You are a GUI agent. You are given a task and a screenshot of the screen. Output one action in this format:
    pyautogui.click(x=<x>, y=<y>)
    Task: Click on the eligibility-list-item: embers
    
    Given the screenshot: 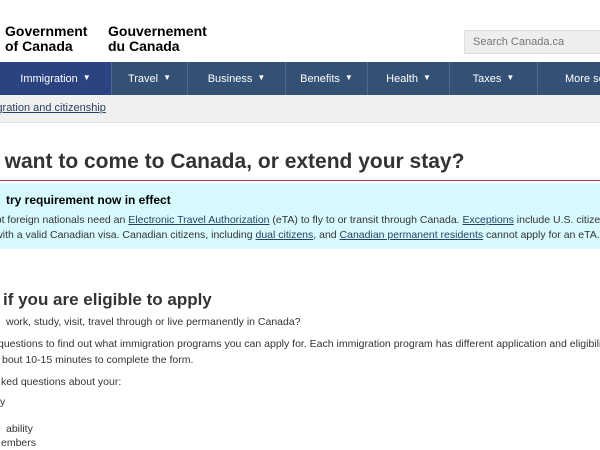 What is the action you would take?
    pyautogui.click(x=19, y=443)
    